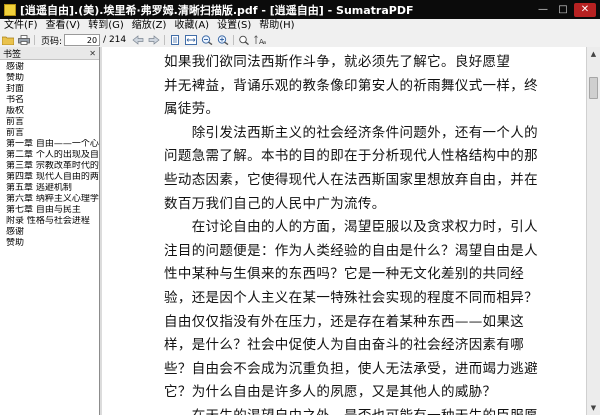 Image resolution: width=600 pixels, height=415 pixels. I want to click on text-line: 些？自由会不会成为沉重负担，使人无法承受，进而竭力逃避, so click(351, 368).